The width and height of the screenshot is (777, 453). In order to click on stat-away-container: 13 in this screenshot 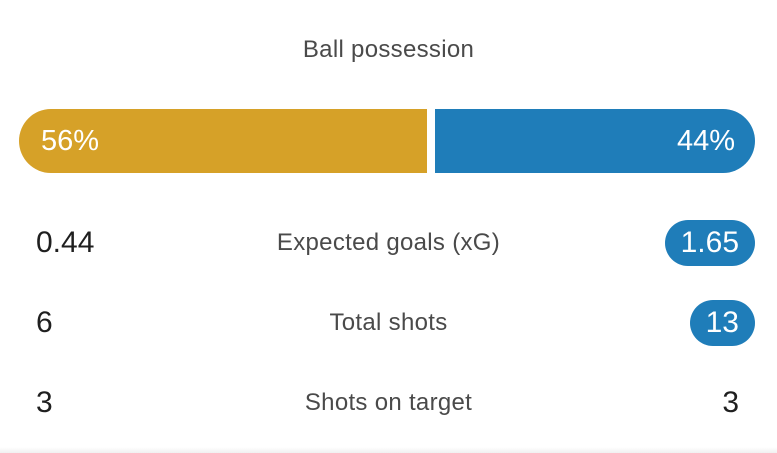, I will do `click(722, 323)`.